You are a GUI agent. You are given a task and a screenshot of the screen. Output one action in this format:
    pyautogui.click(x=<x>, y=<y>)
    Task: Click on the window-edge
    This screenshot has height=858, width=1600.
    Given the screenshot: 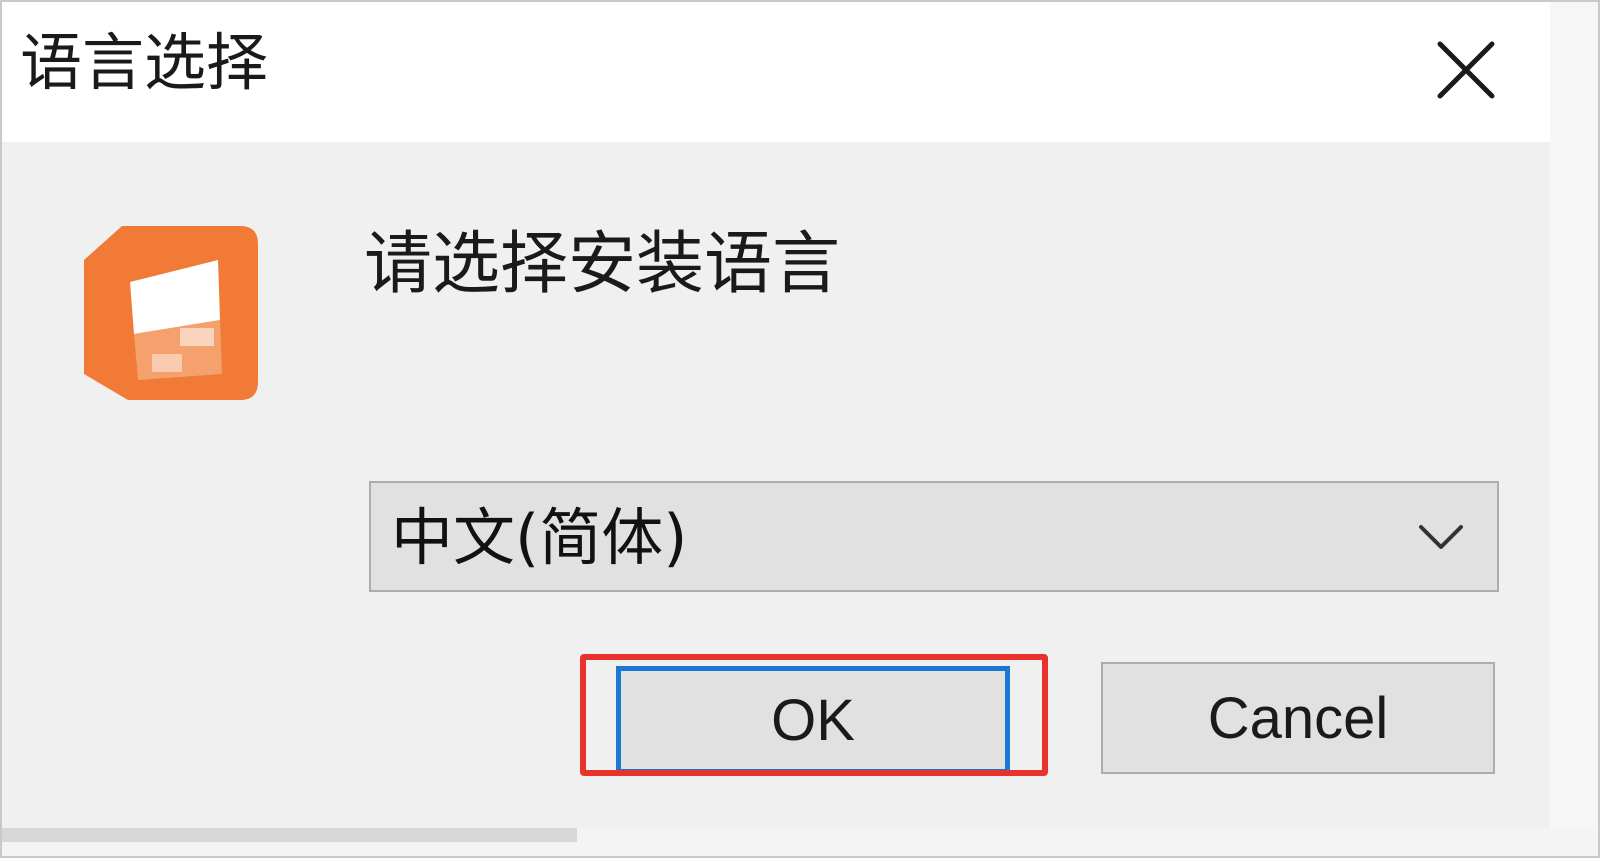 What is the action you would take?
    pyautogui.click(x=1574, y=429)
    